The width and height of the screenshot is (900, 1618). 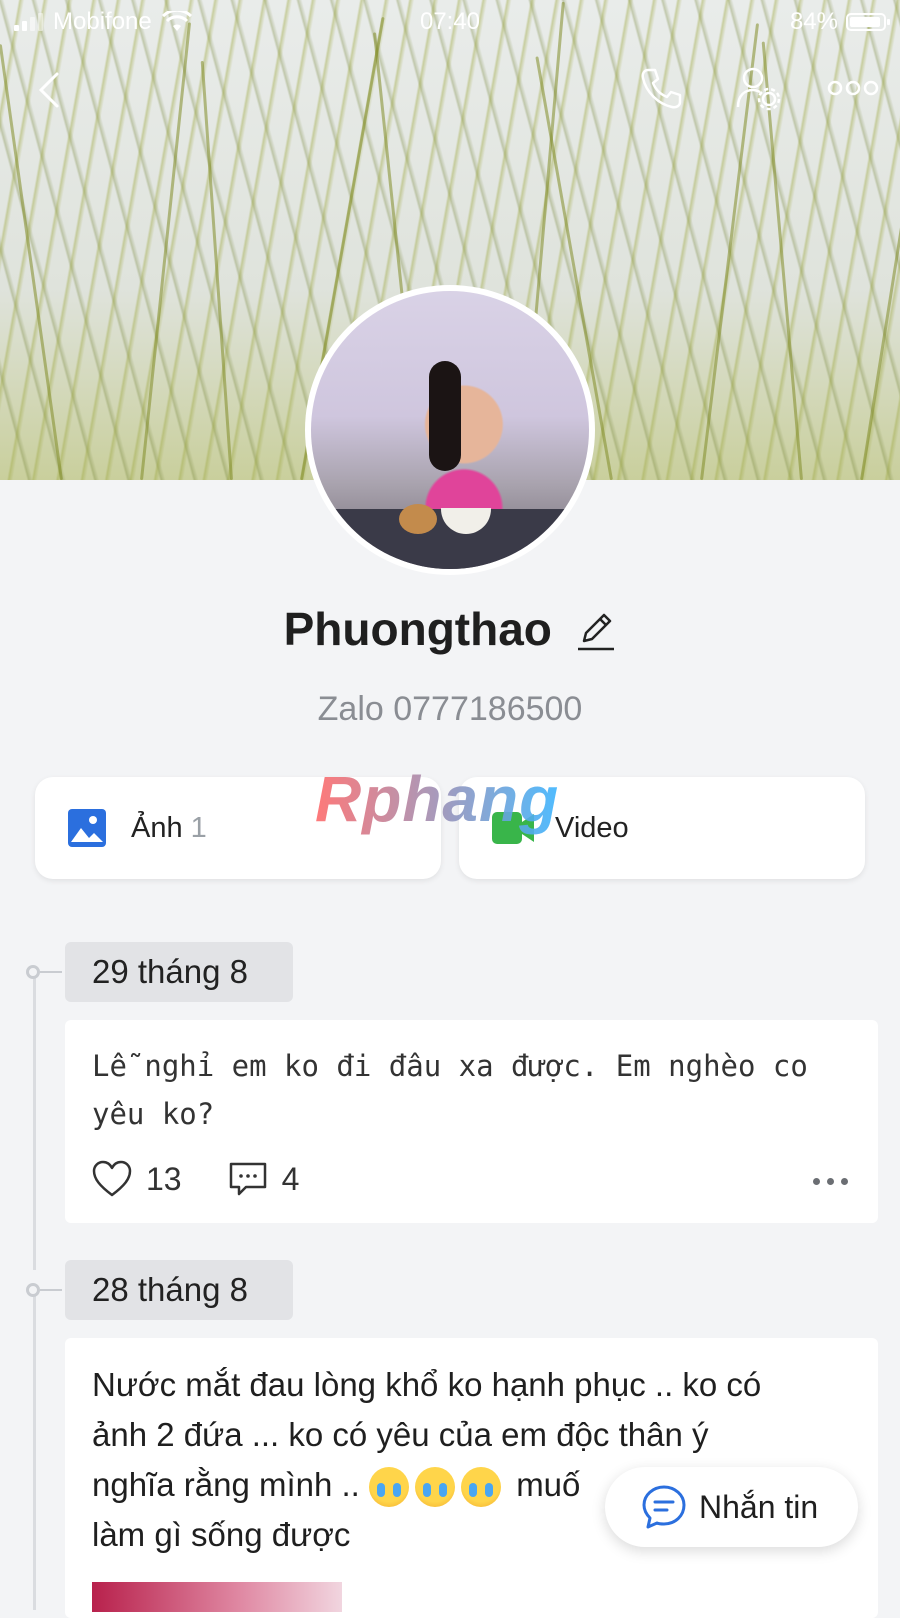 What do you see at coordinates (247, 1179) in the screenshot?
I see `comment-icon` at bounding box center [247, 1179].